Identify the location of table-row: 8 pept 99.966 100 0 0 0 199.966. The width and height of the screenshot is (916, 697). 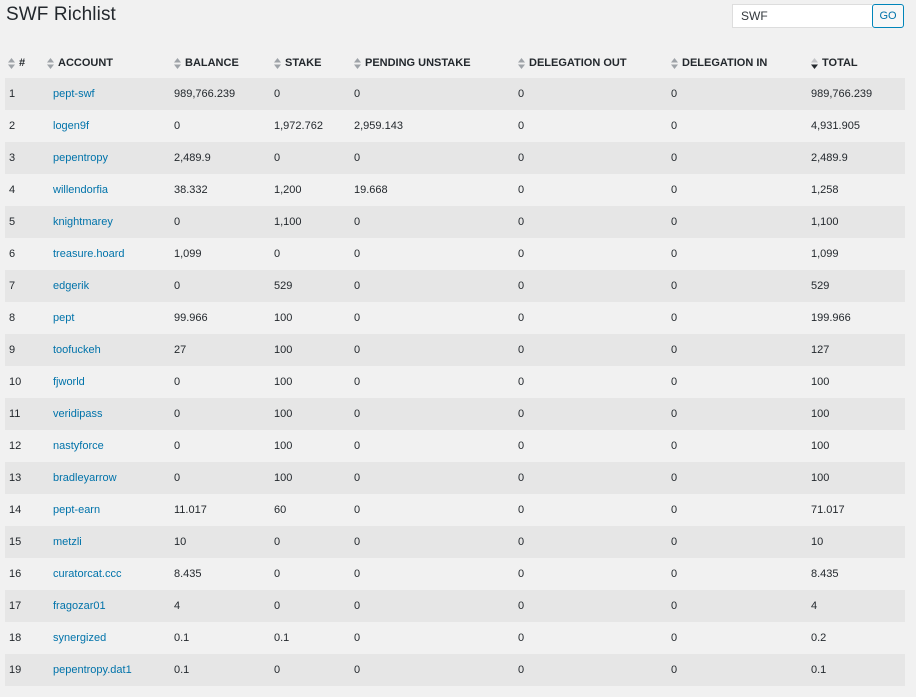
(455, 318).